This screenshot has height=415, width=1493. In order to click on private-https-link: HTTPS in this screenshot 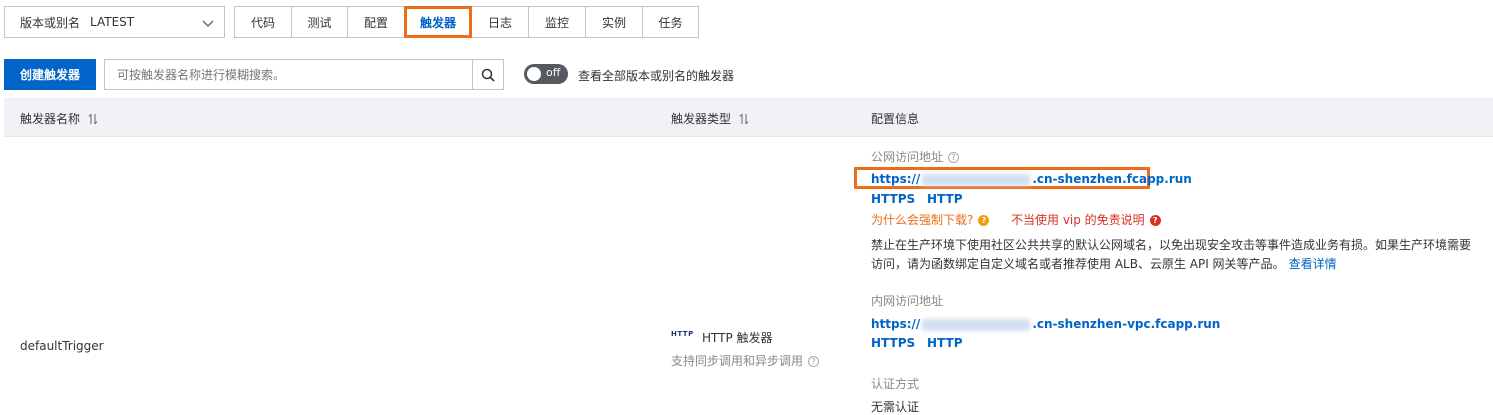, I will do `click(893, 343)`.